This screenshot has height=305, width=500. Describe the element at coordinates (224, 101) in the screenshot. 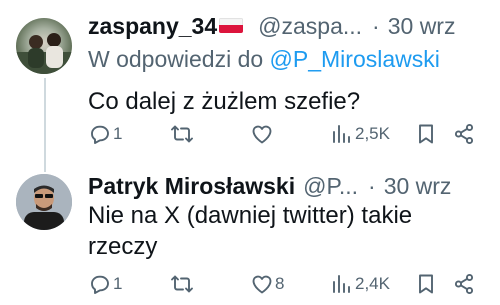

I see `tweet-text: Co dalej z żużlem szefie?` at that location.